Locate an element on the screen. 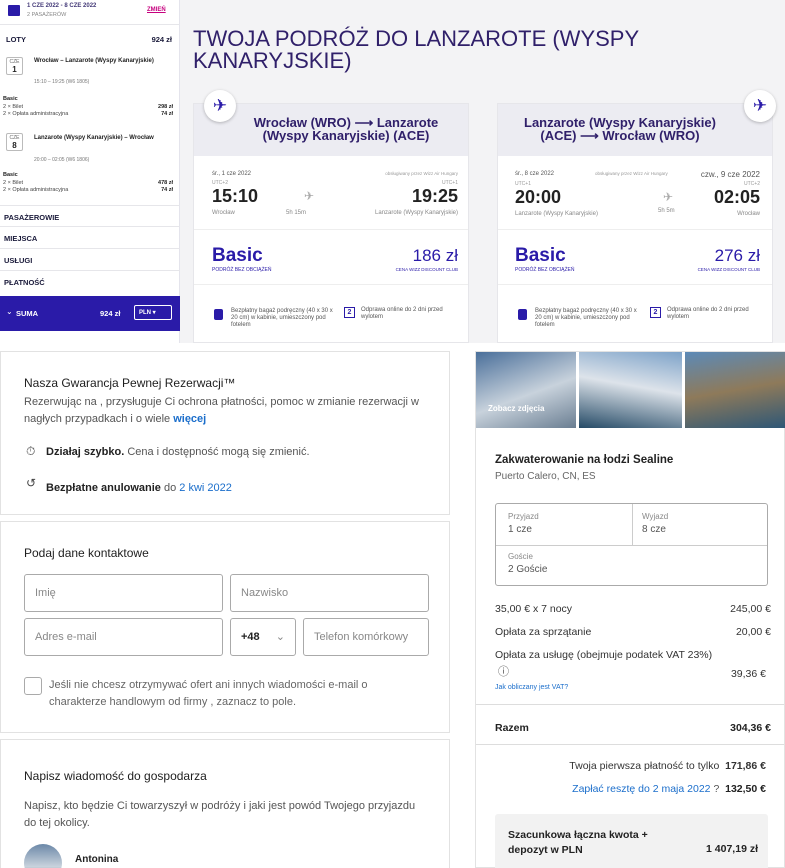 This screenshot has width=785, height=868. flights-label: LOTY is located at coordinates (16, 39).